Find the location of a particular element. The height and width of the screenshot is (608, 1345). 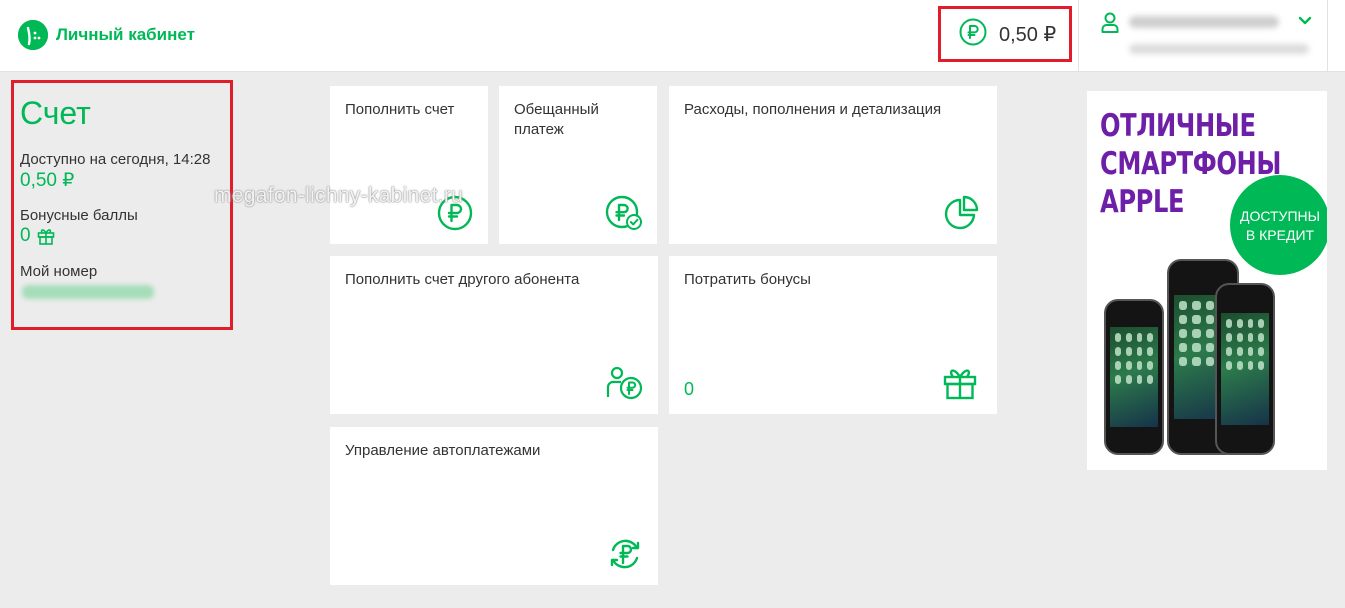

header-balance: 0,50 ₽ is located at coordinates (1005, 34).